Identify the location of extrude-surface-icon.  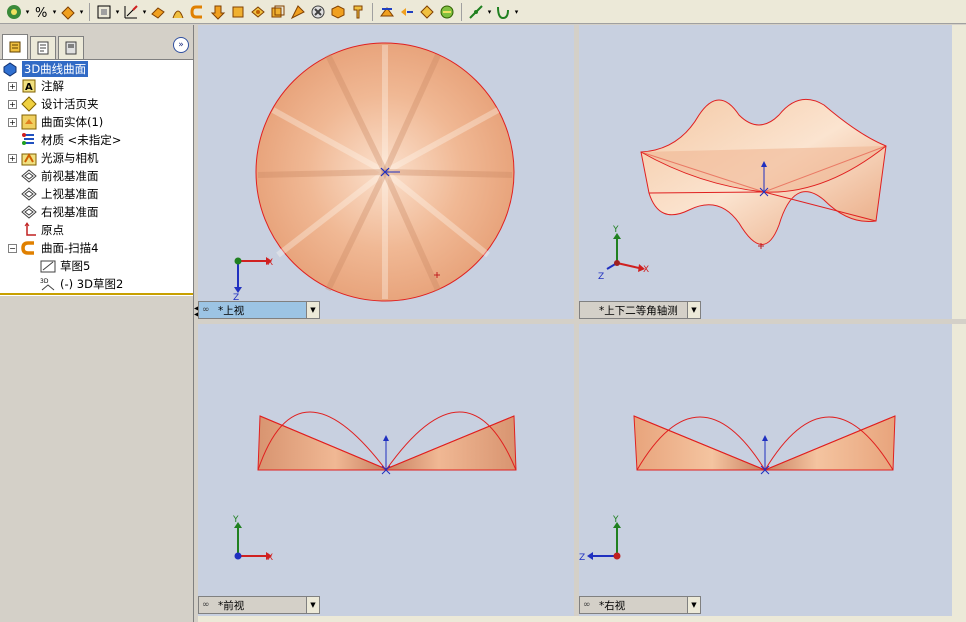
(158, 12).